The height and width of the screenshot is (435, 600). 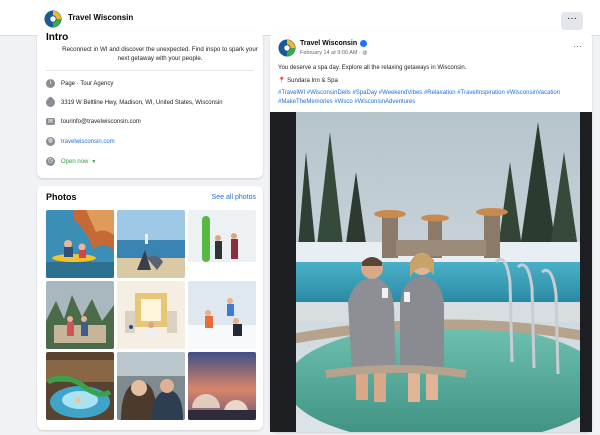 I want to click on divider, so click(x=150, y=70).